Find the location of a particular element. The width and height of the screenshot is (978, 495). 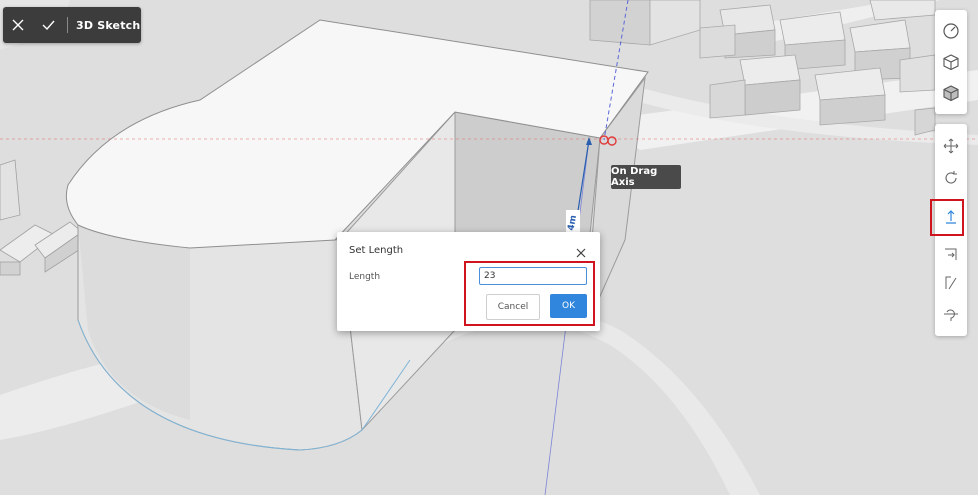

check-icon is located at coordinates (48, 25).